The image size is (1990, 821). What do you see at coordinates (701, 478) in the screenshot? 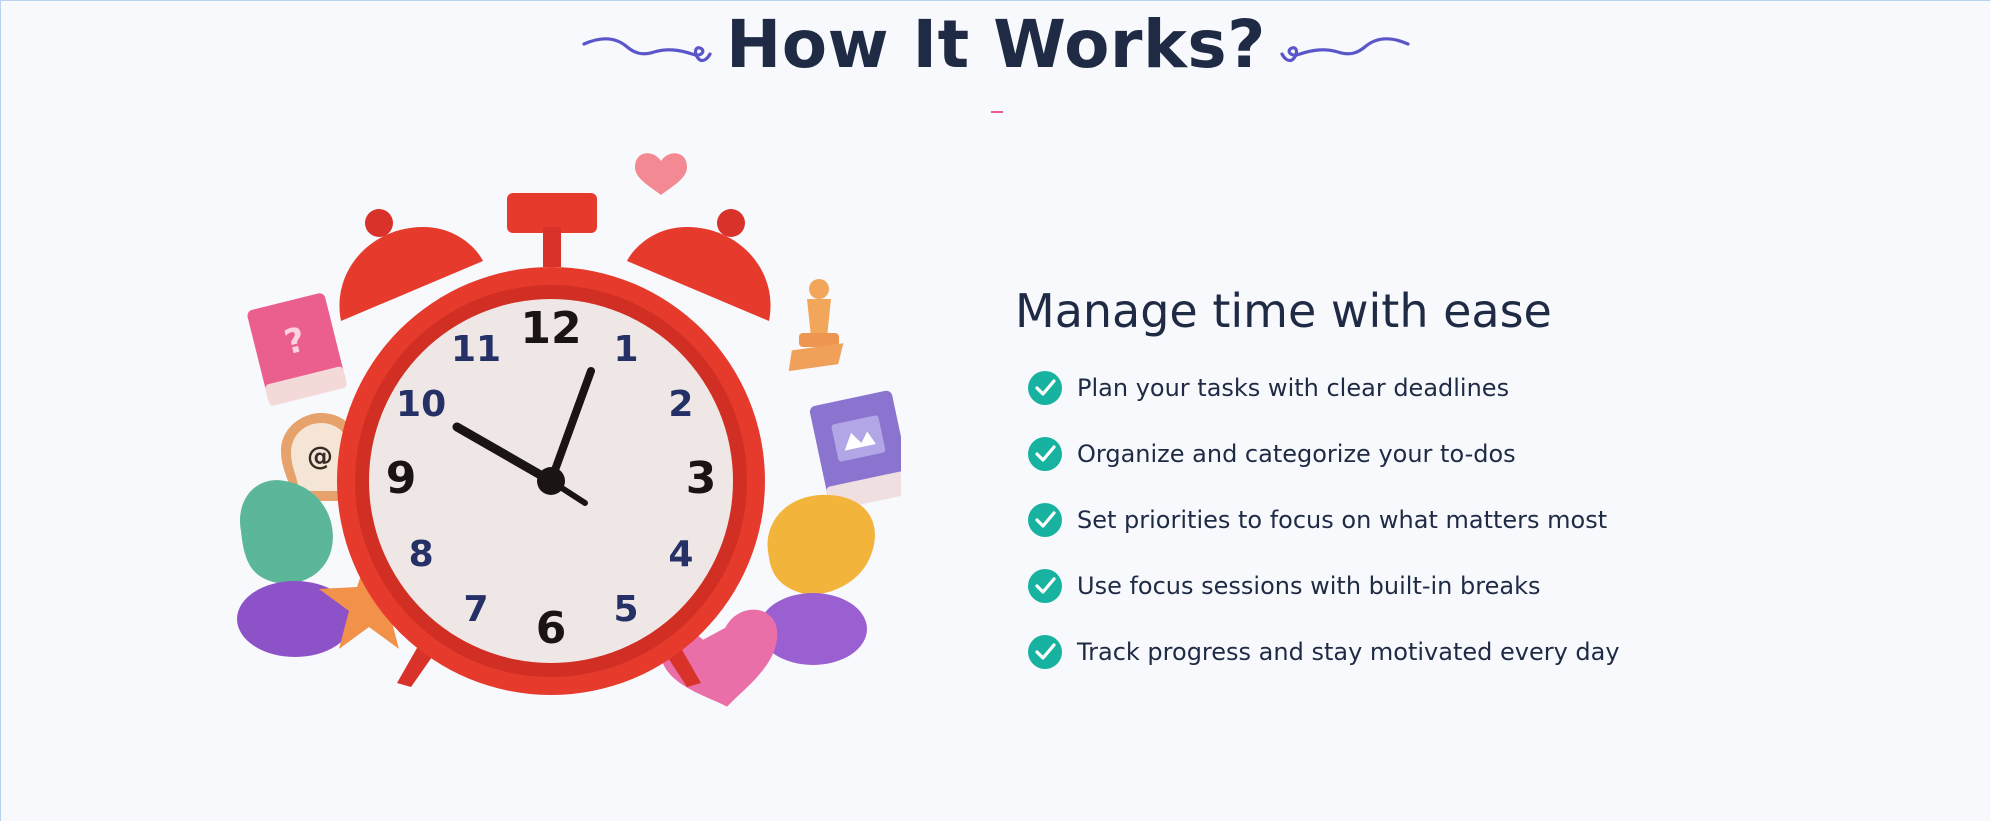
I see `clock-number: 3` at bounding box center [701, 478].